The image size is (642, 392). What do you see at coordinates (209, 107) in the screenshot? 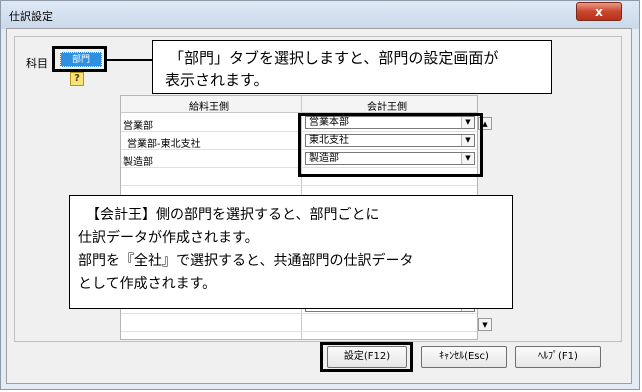
I see `header-left: 給料王側` at bounding box center [209, 107].